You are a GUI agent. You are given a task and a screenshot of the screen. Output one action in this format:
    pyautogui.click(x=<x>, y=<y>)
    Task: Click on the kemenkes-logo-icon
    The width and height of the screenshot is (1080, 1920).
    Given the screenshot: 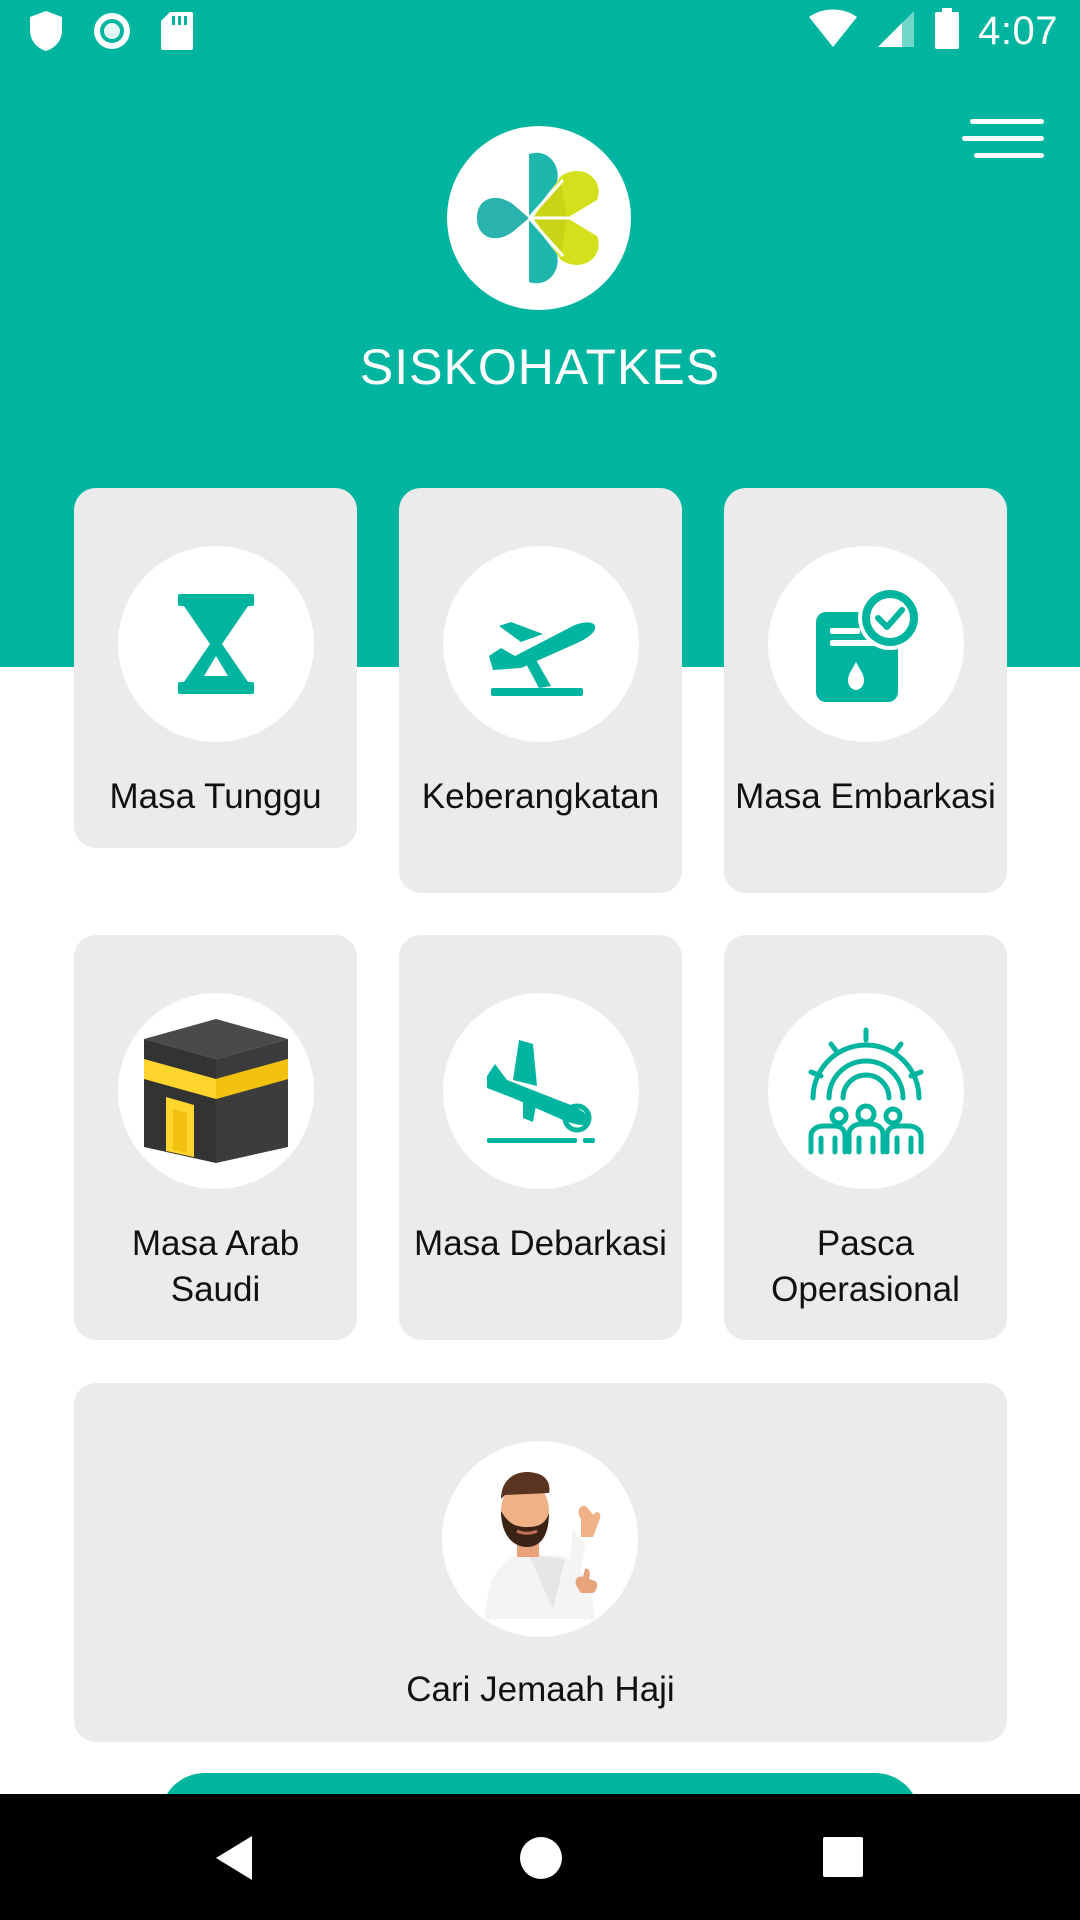 What is the action you would take?
    pyautogui.click(x=538, y=218)
    